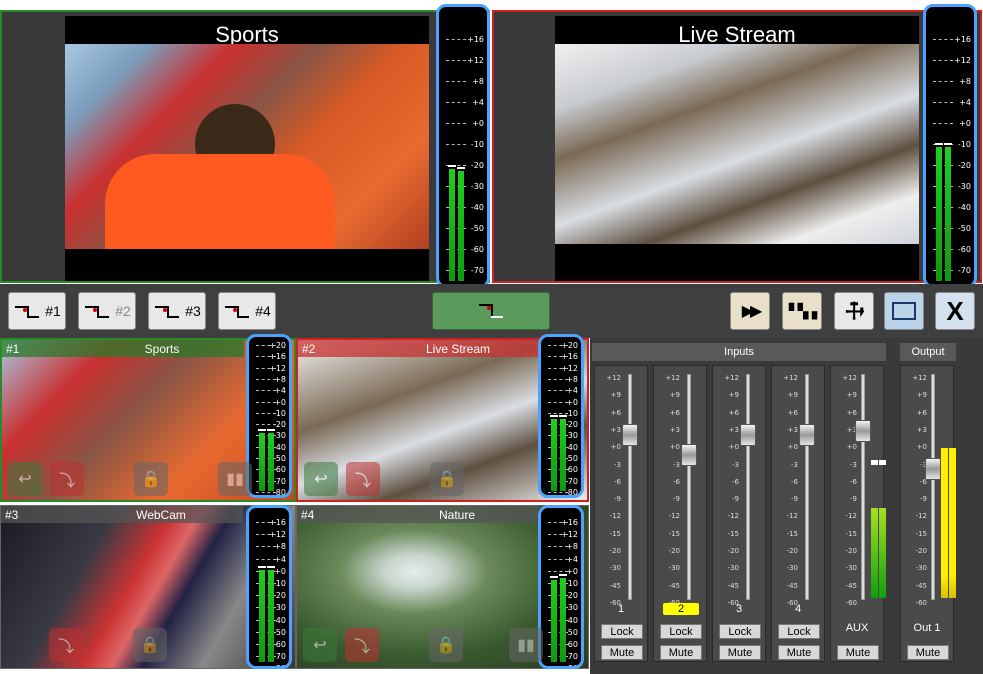 This screenshot has height=674, width=983. I want to click on cut-input-1-button: #1, so click(37, 311).